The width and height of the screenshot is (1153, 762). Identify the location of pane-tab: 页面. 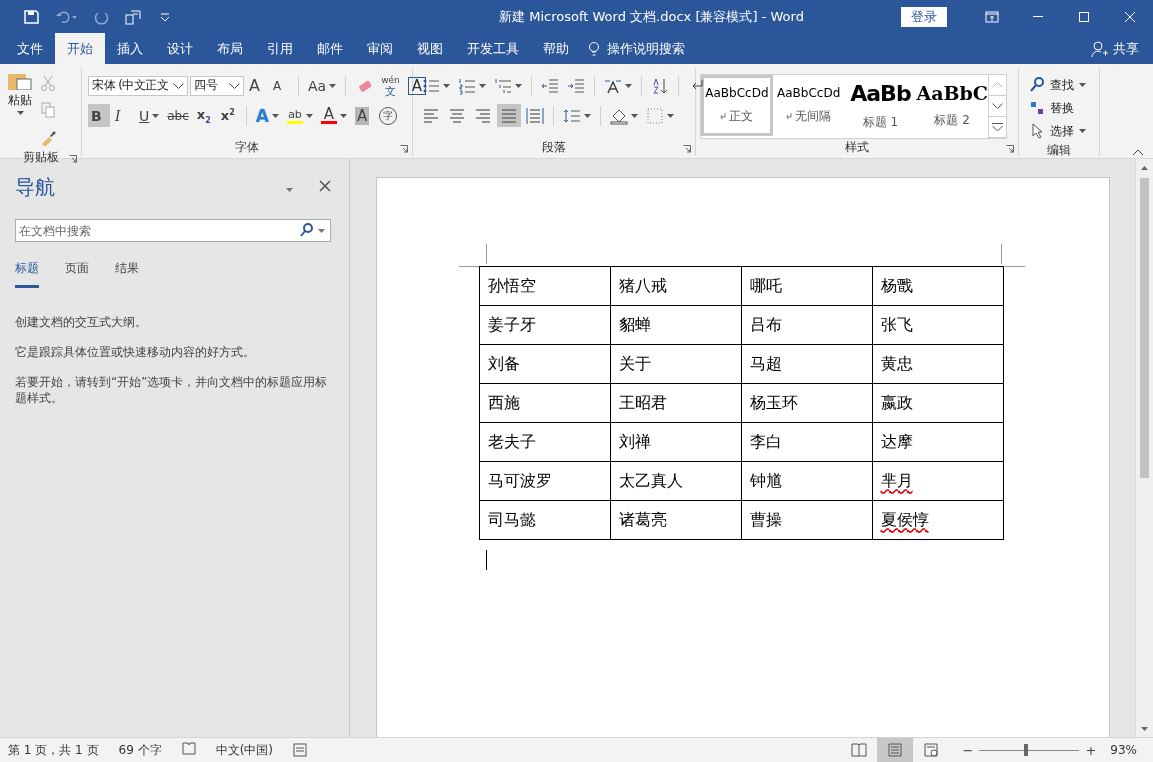
(77, 274).